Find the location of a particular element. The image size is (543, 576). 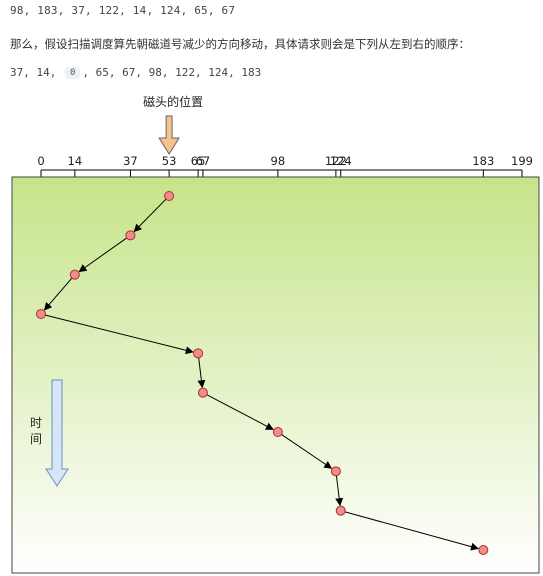

head-position-label: 磁头的位置 is located at coordinates (173, 101).